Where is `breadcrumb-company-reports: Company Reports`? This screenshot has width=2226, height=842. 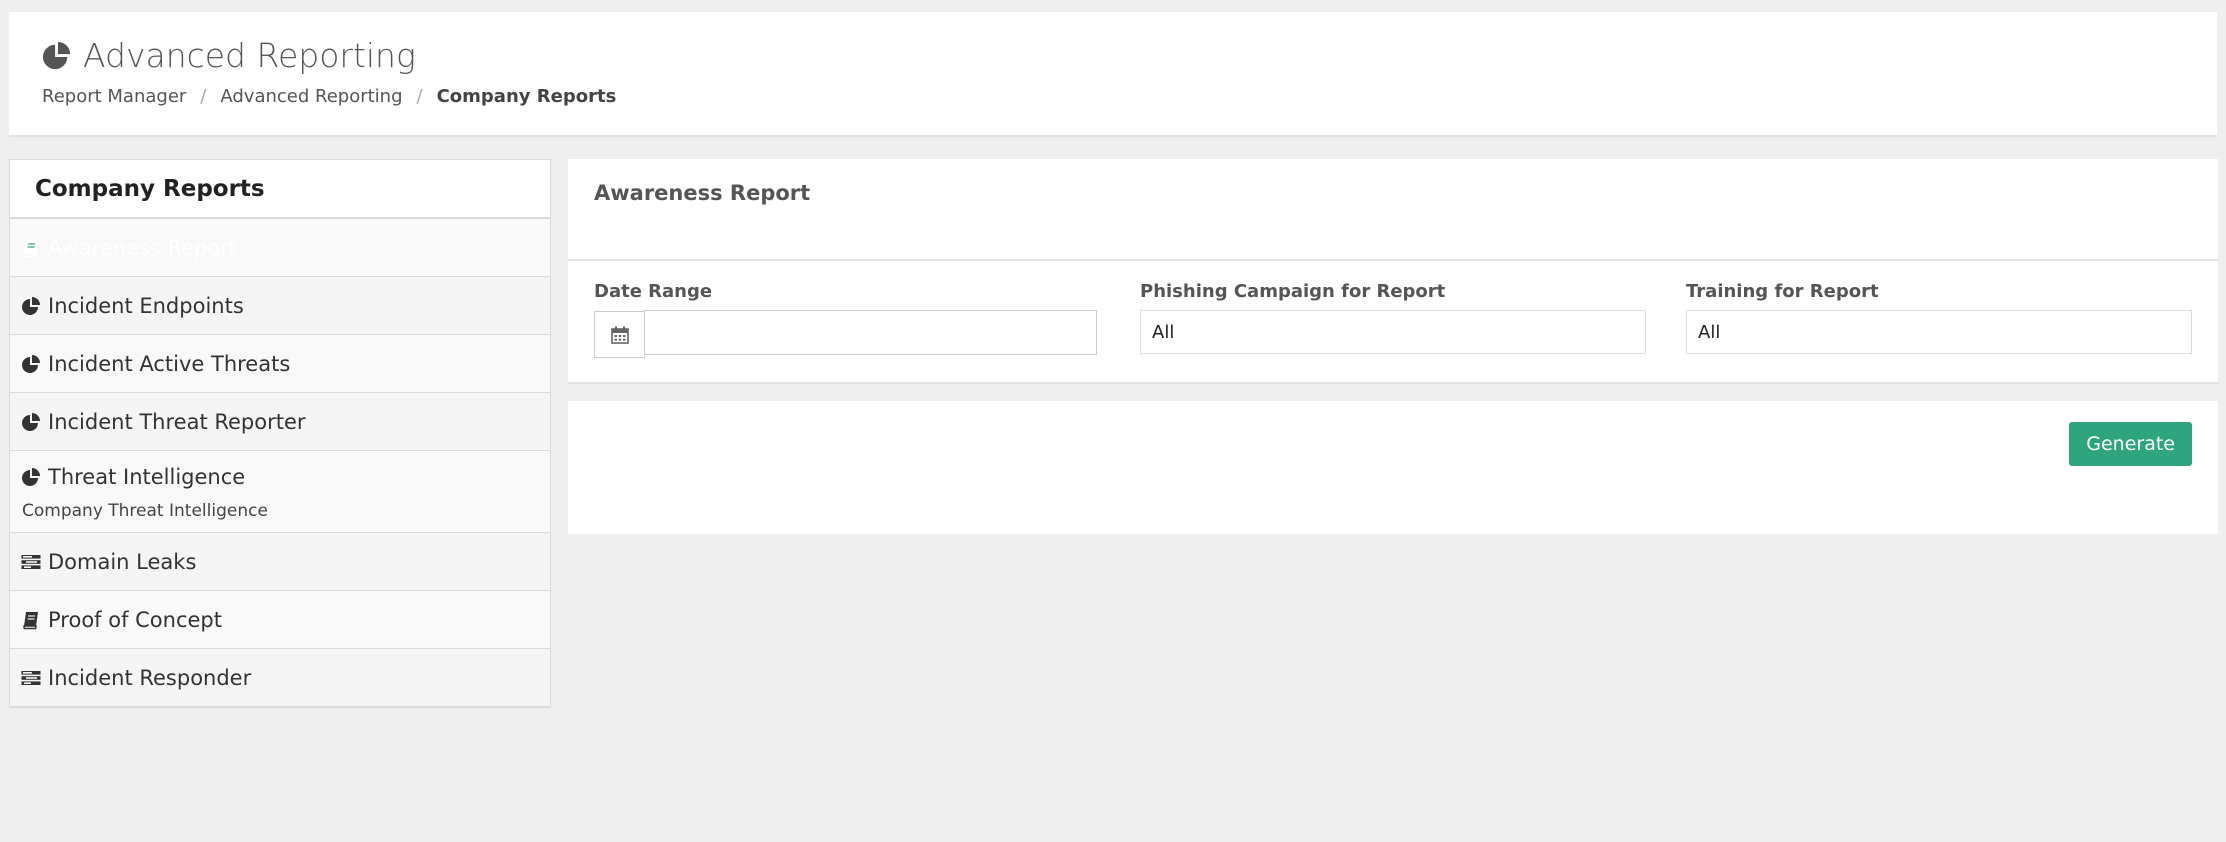 breadcrumb-company-reports: Company Reports is located at coordinates (526, 96).